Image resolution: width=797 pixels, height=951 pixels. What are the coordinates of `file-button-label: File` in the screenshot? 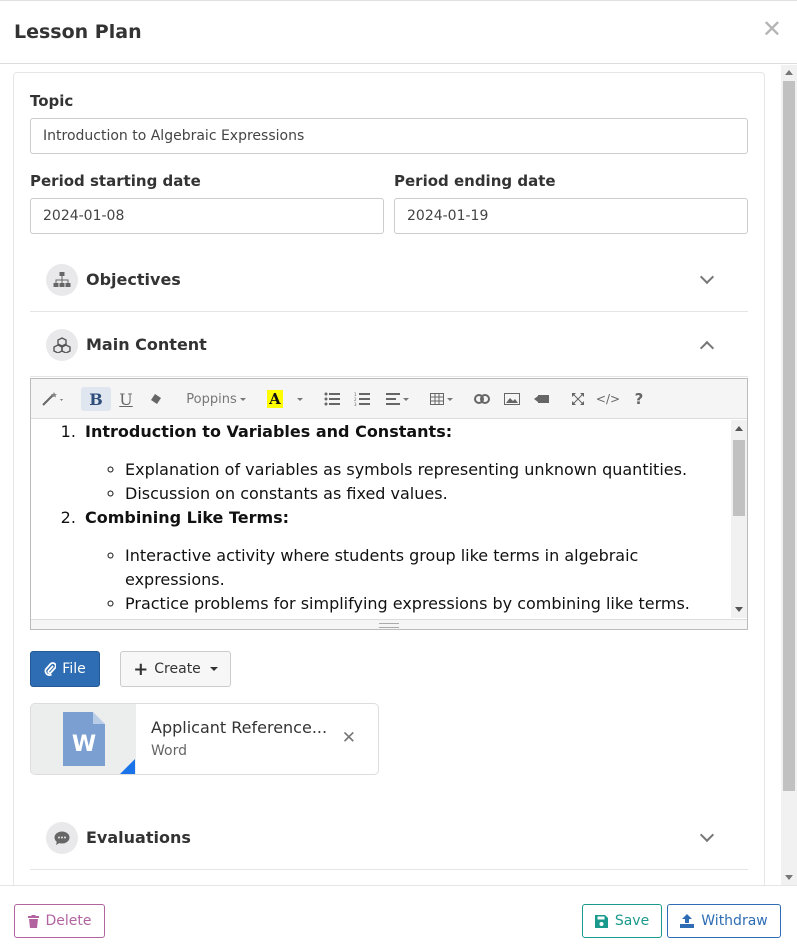 It's located at (74, 669).